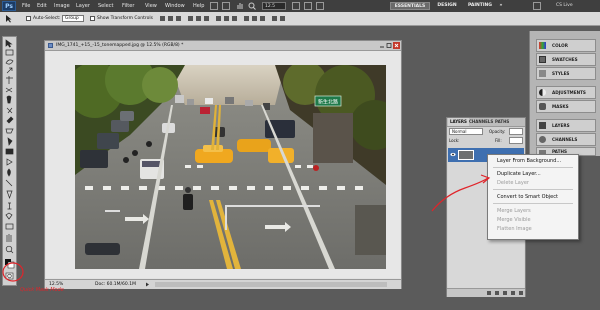 This screenshot has height=310, width=600. What do you see at coordinates (13, 272) in the screenshot?
I see `quick-mask-annotation-circle` at bounding box center [13, 272].